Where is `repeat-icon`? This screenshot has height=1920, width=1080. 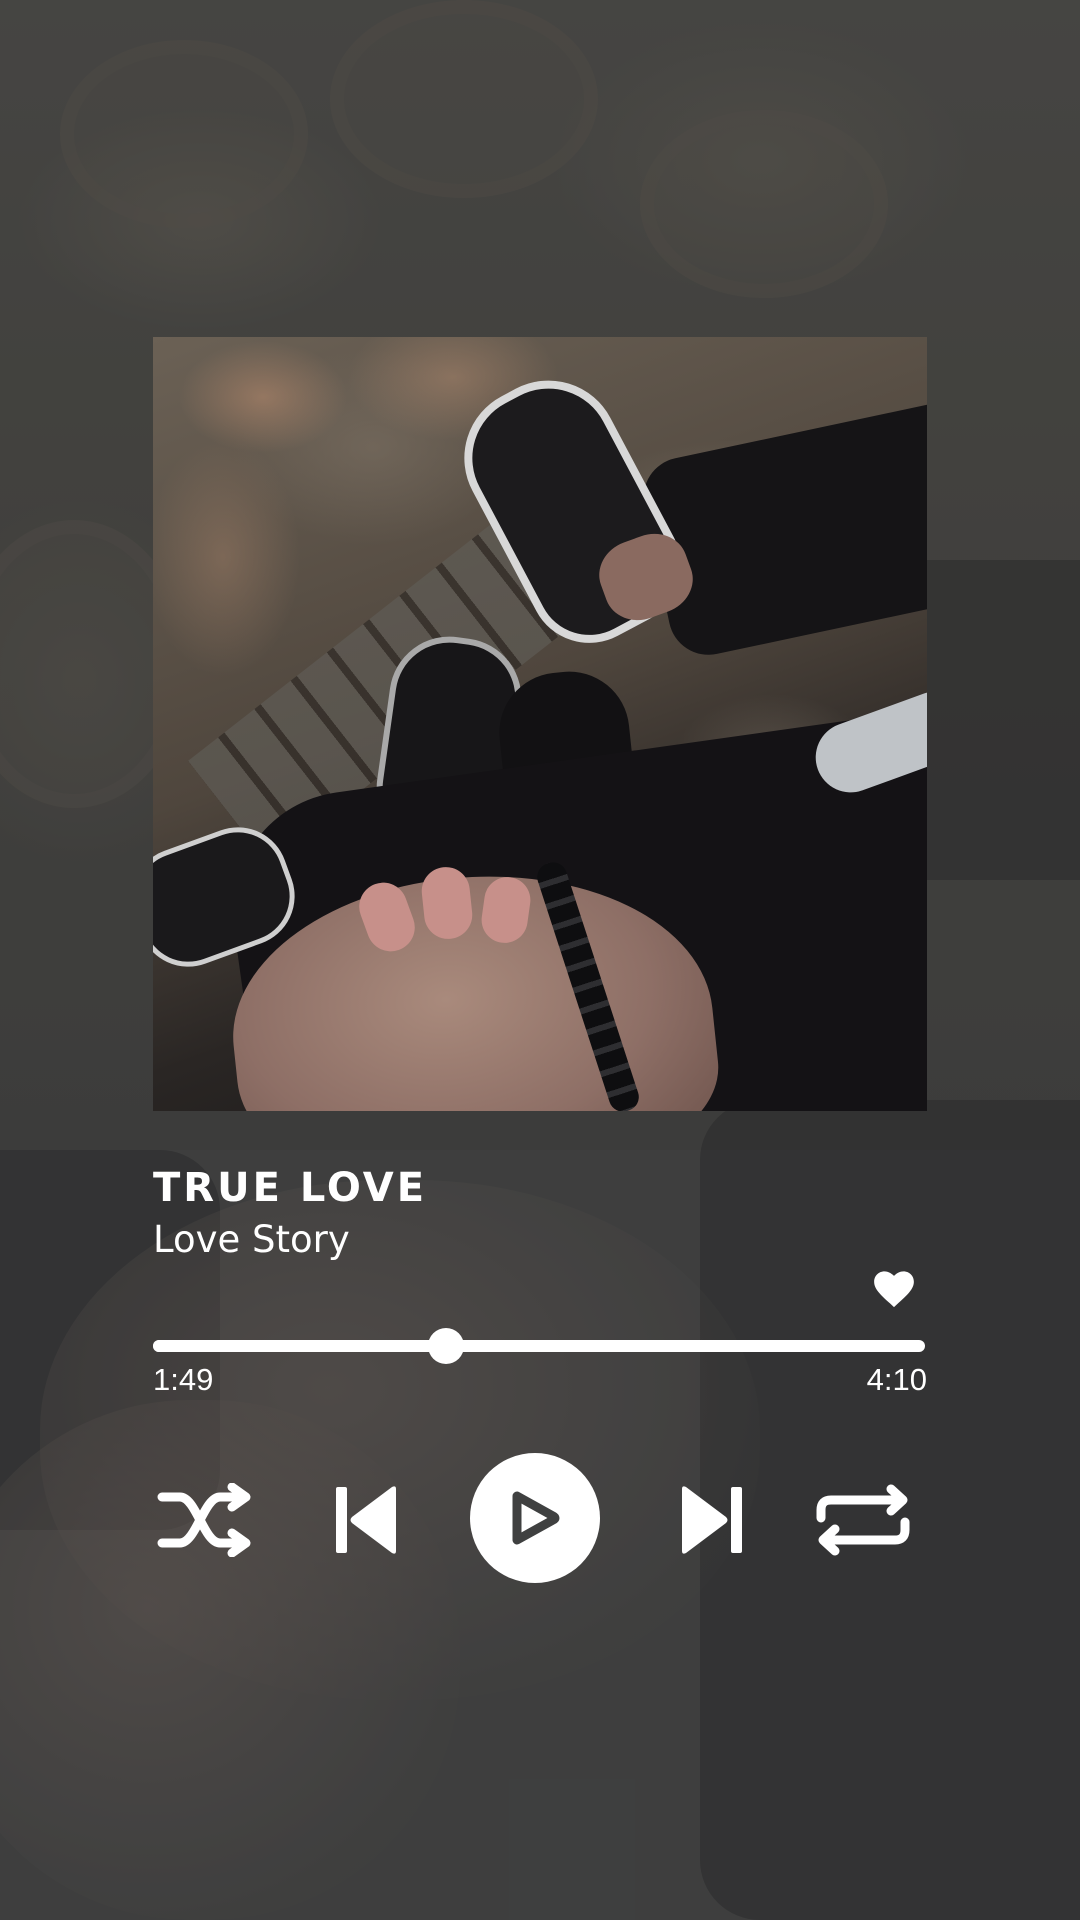
repeat-icon is located at coordinates (863, 1520).